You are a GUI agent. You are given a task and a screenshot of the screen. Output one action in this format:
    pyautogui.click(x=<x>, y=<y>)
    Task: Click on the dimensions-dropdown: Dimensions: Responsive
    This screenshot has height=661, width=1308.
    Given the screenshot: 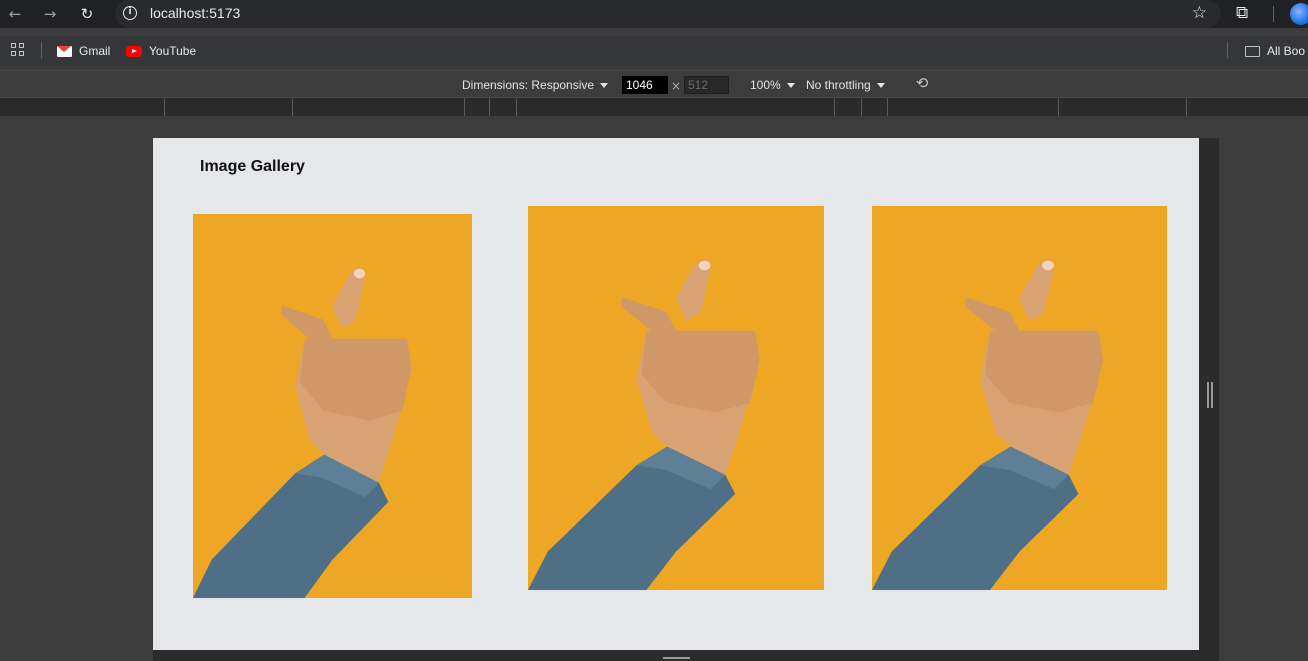 What is the action you would take?
    pyautogui.click(x=535, y=85)
    